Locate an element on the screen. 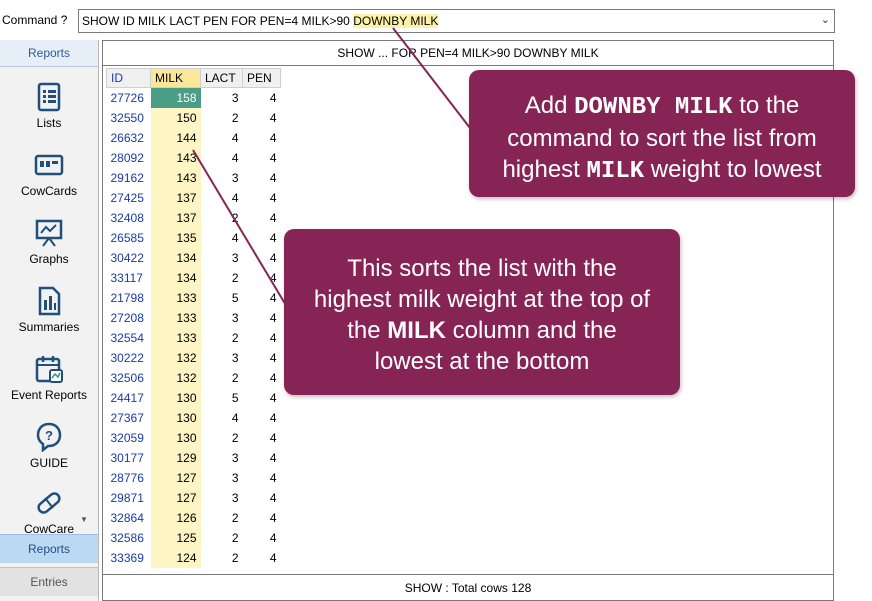  cell-id: 26632 is located at coordinates (129, 138).